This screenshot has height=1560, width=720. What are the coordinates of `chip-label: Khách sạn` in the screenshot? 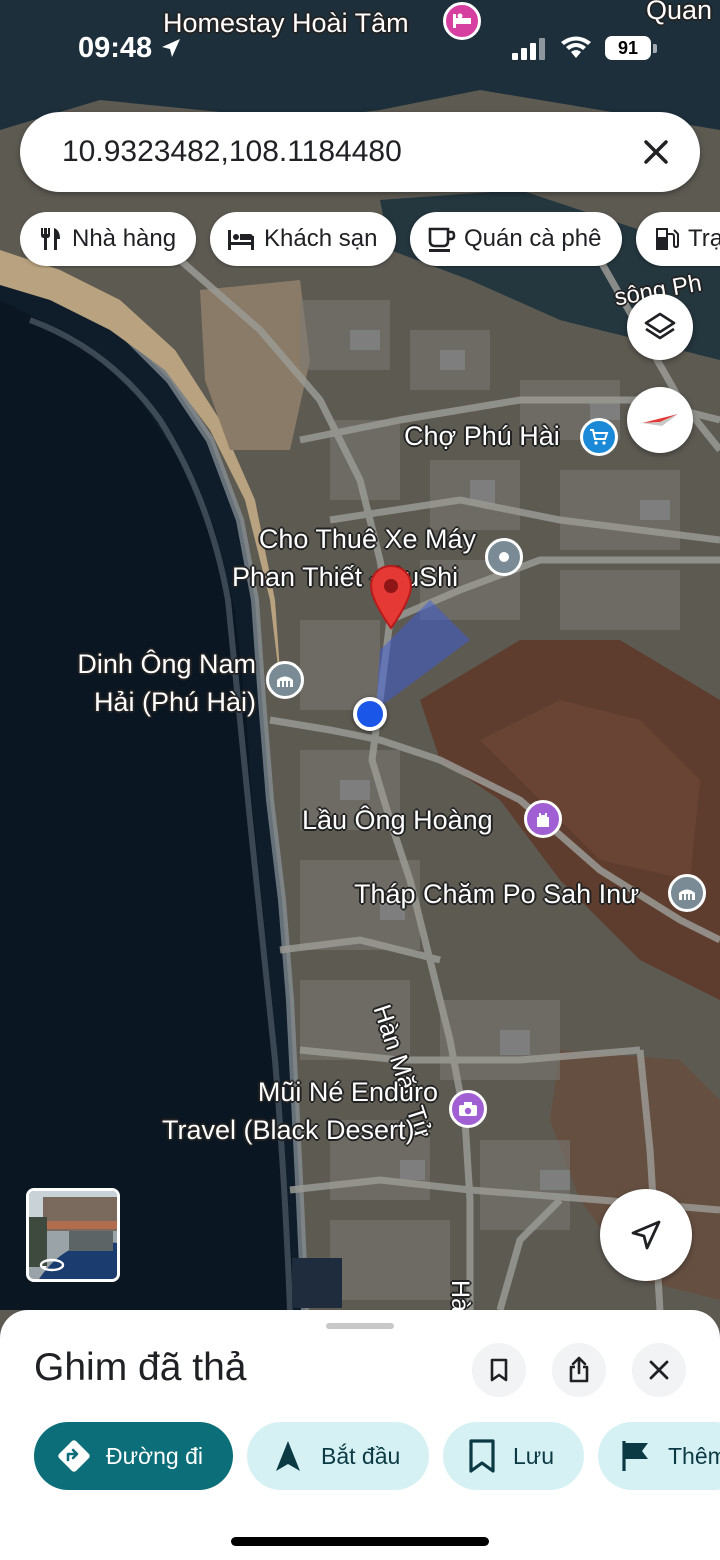 It's located at (321, 238).